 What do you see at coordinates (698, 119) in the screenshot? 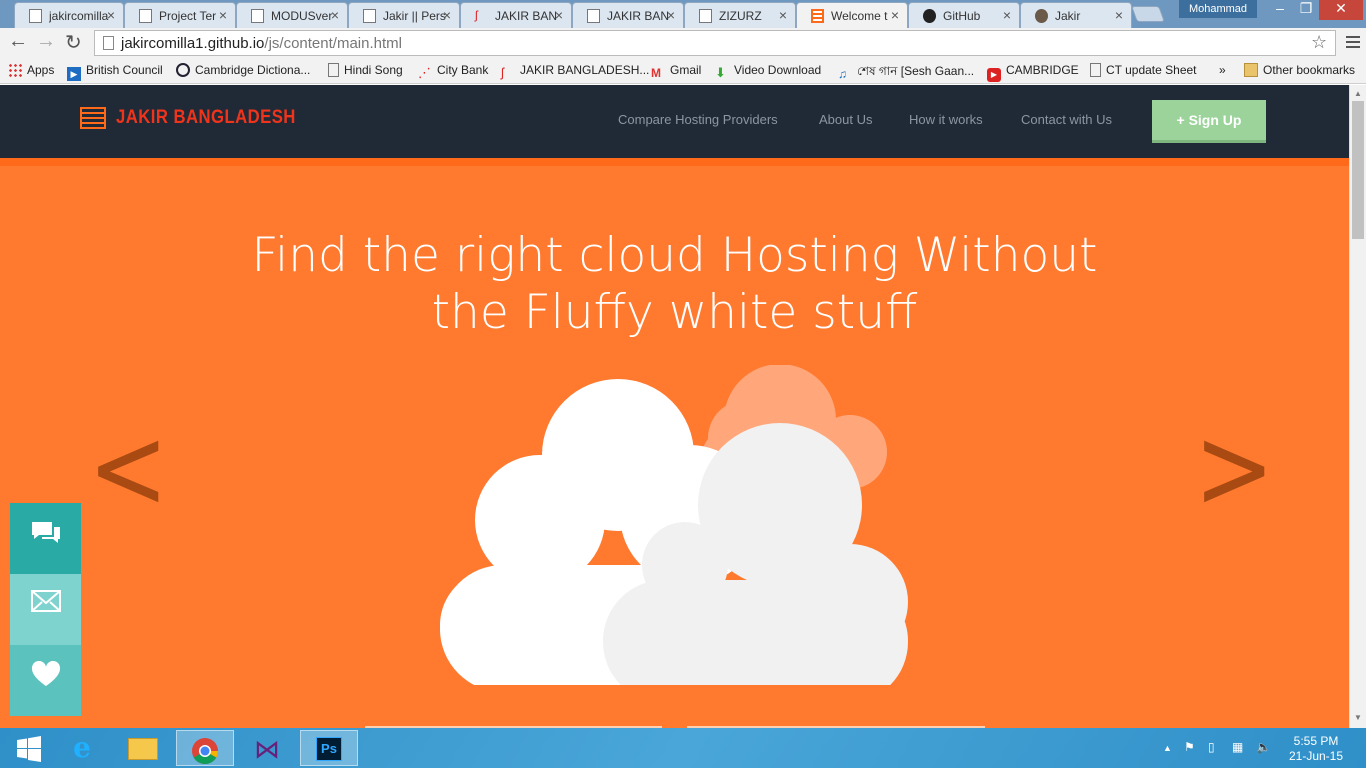
I see `nav-compare-hosting: Compare Hosting Providers` at bounding box center [698, 119].